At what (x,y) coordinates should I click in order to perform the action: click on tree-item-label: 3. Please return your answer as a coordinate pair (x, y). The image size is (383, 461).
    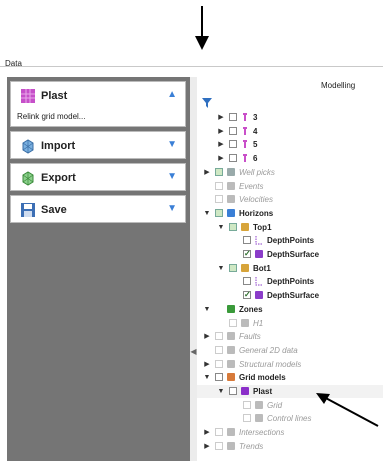
    Looking at the image, I should click on (255, 117).